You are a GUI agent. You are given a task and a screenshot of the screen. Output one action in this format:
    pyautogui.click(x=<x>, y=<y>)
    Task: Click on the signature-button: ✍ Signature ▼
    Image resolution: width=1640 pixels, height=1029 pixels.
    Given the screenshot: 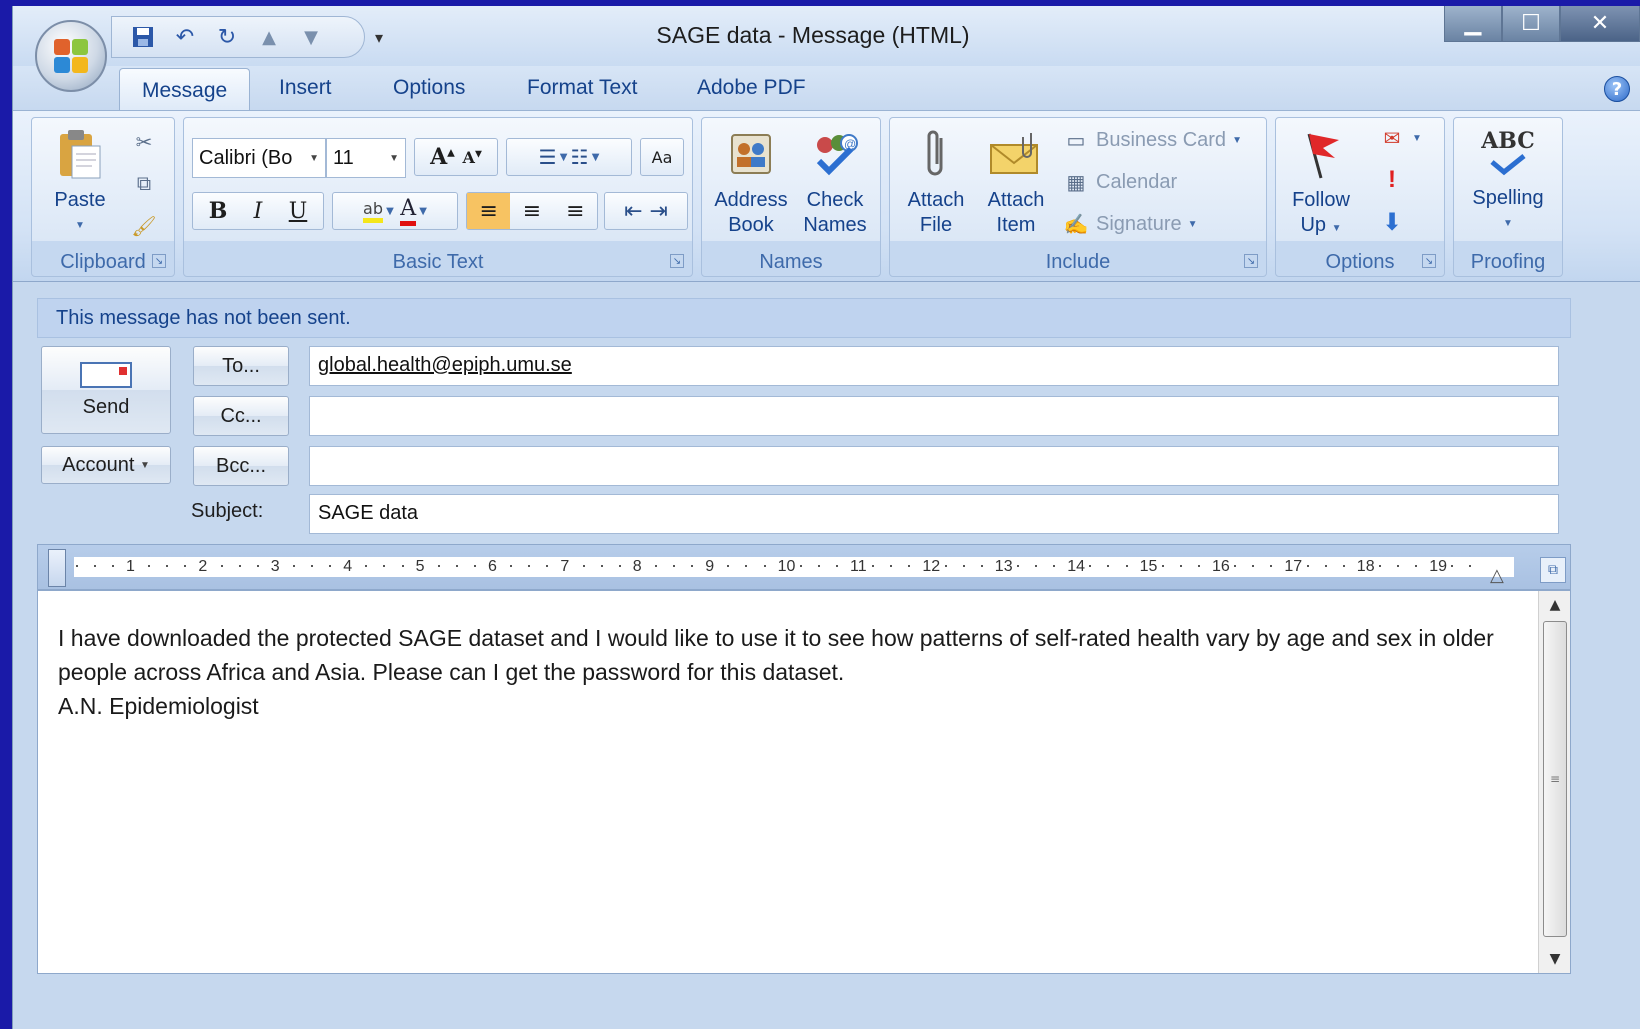 What is the action you would take?
    pyautogui.click(x=1130, y=224)
    